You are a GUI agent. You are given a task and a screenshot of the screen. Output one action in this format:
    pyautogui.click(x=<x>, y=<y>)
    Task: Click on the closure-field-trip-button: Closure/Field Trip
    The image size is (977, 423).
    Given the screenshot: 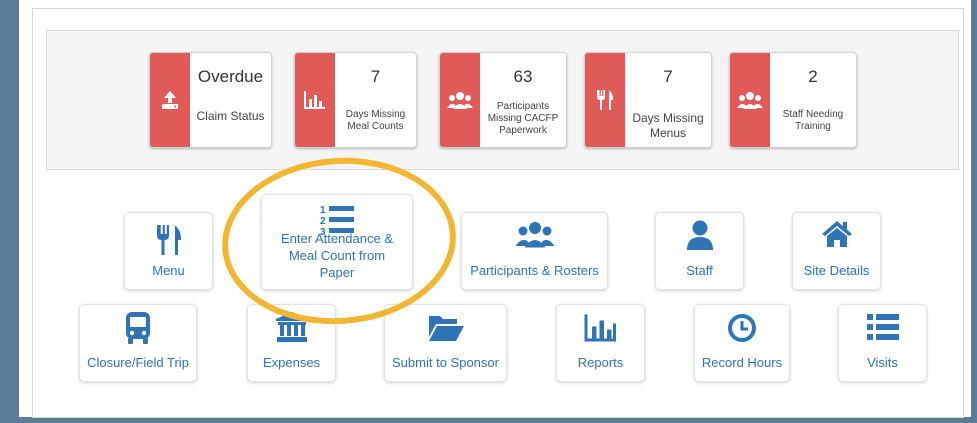 What is the action you would take?
    pyautogui.click(x=138, y=343)
    